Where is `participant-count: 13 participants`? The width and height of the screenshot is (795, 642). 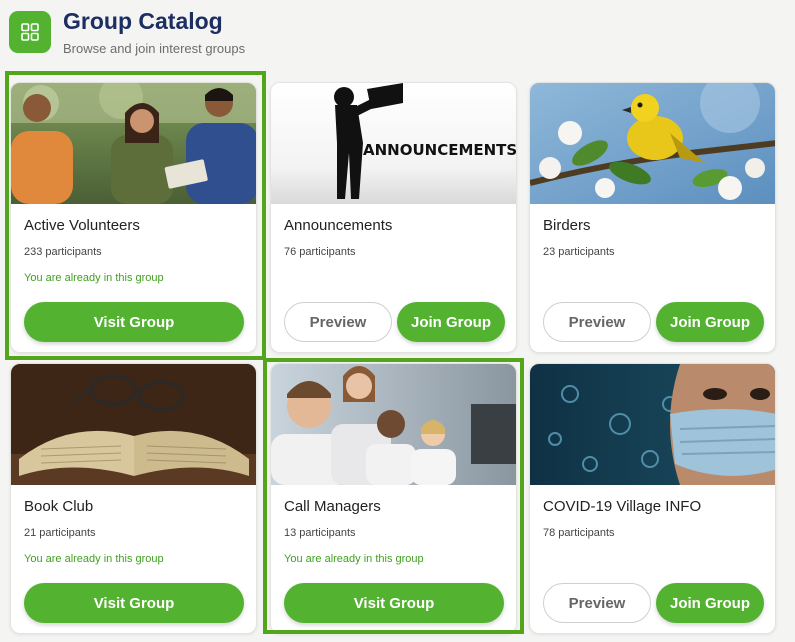 participant-count: 13 participants is located at coordinates (320, 533).